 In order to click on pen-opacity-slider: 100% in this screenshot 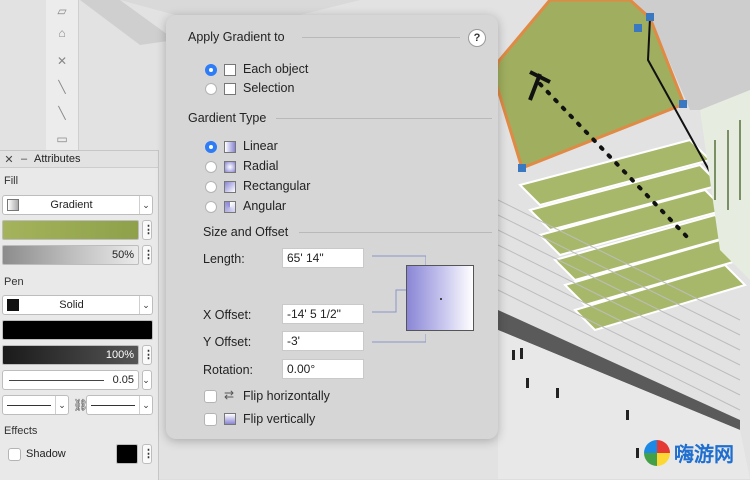, I will do `click(70, 355)`.